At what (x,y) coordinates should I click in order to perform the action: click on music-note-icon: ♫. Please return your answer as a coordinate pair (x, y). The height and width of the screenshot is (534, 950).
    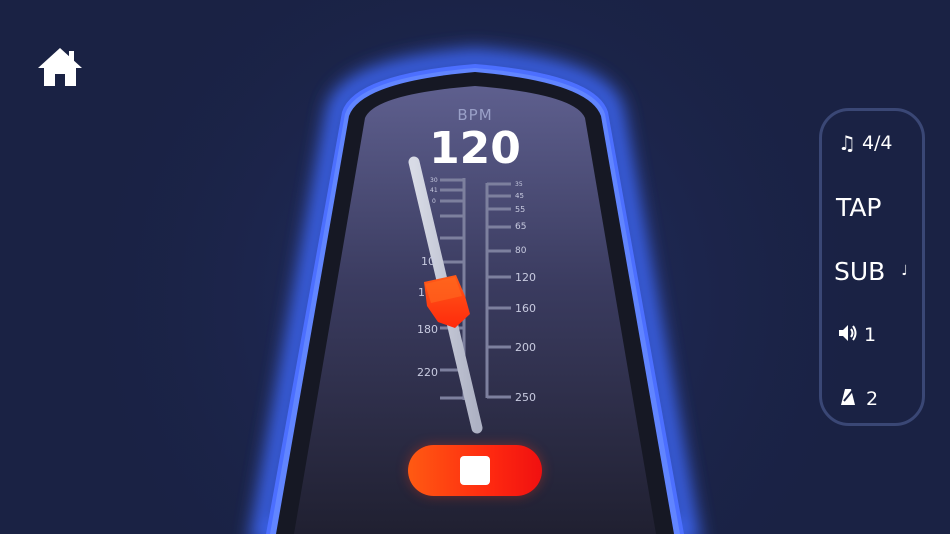
    Looking at the image, I should click on (847, 143).